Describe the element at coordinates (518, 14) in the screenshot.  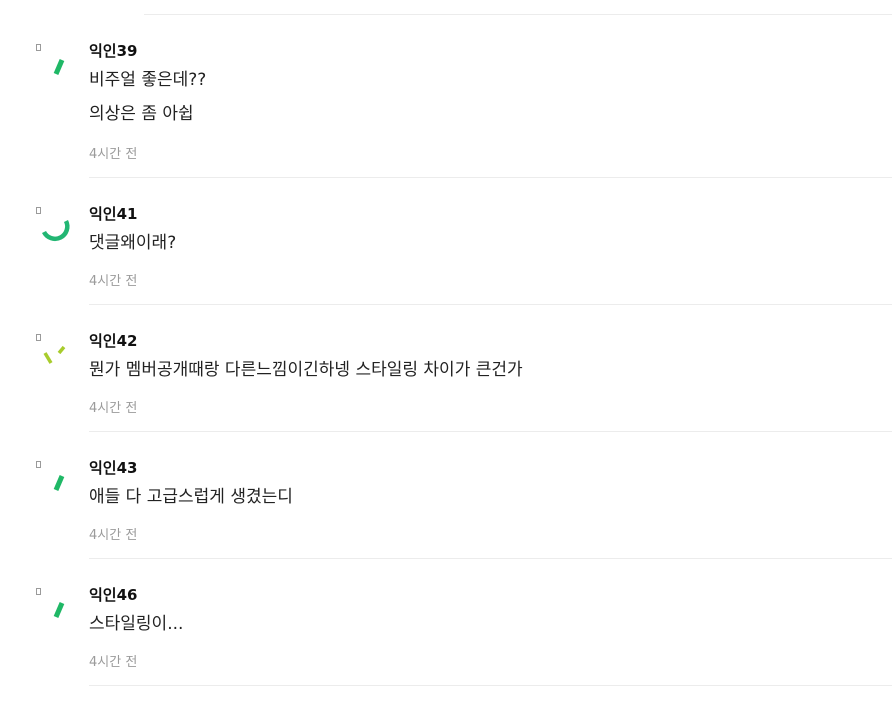
I see `top-divider` at that location.